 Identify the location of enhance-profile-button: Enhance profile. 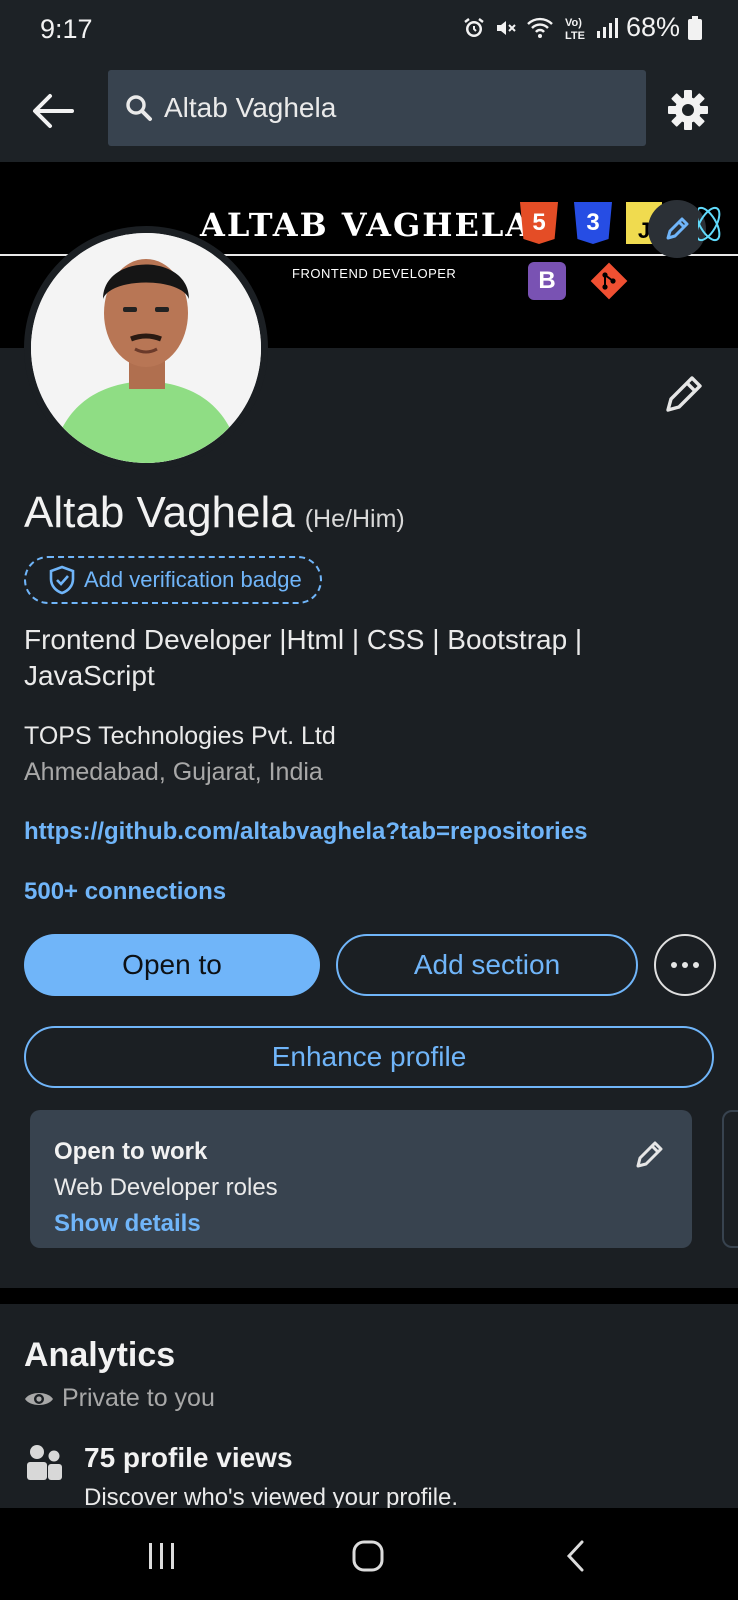
(369, 1057).